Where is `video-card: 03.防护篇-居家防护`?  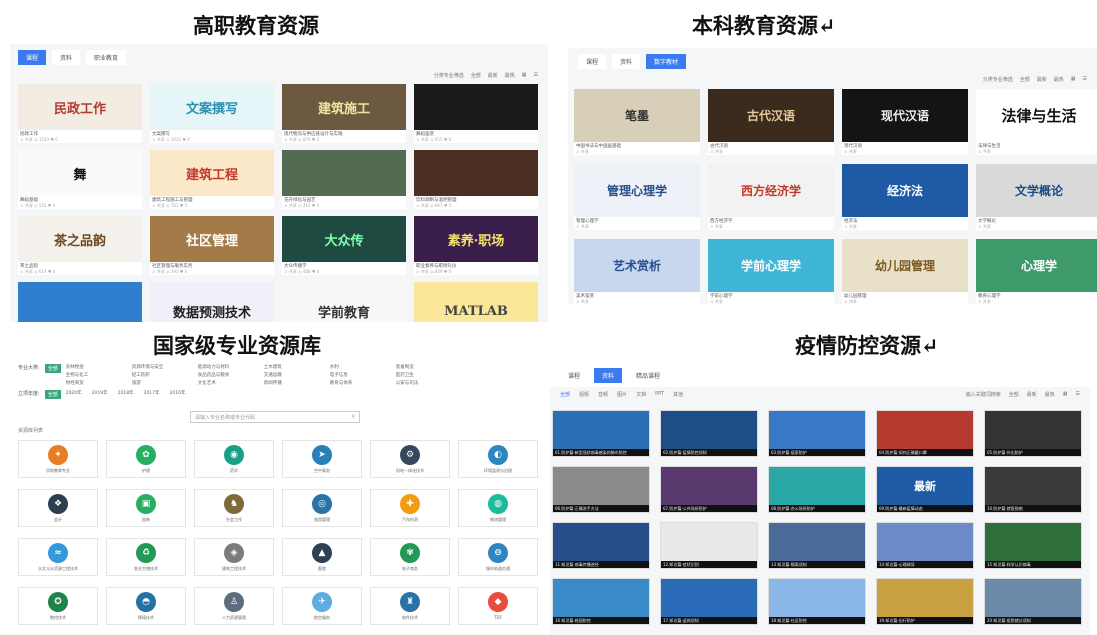 video-card: 03.防护篇-居家防护 is located at coordinates (817, 433).